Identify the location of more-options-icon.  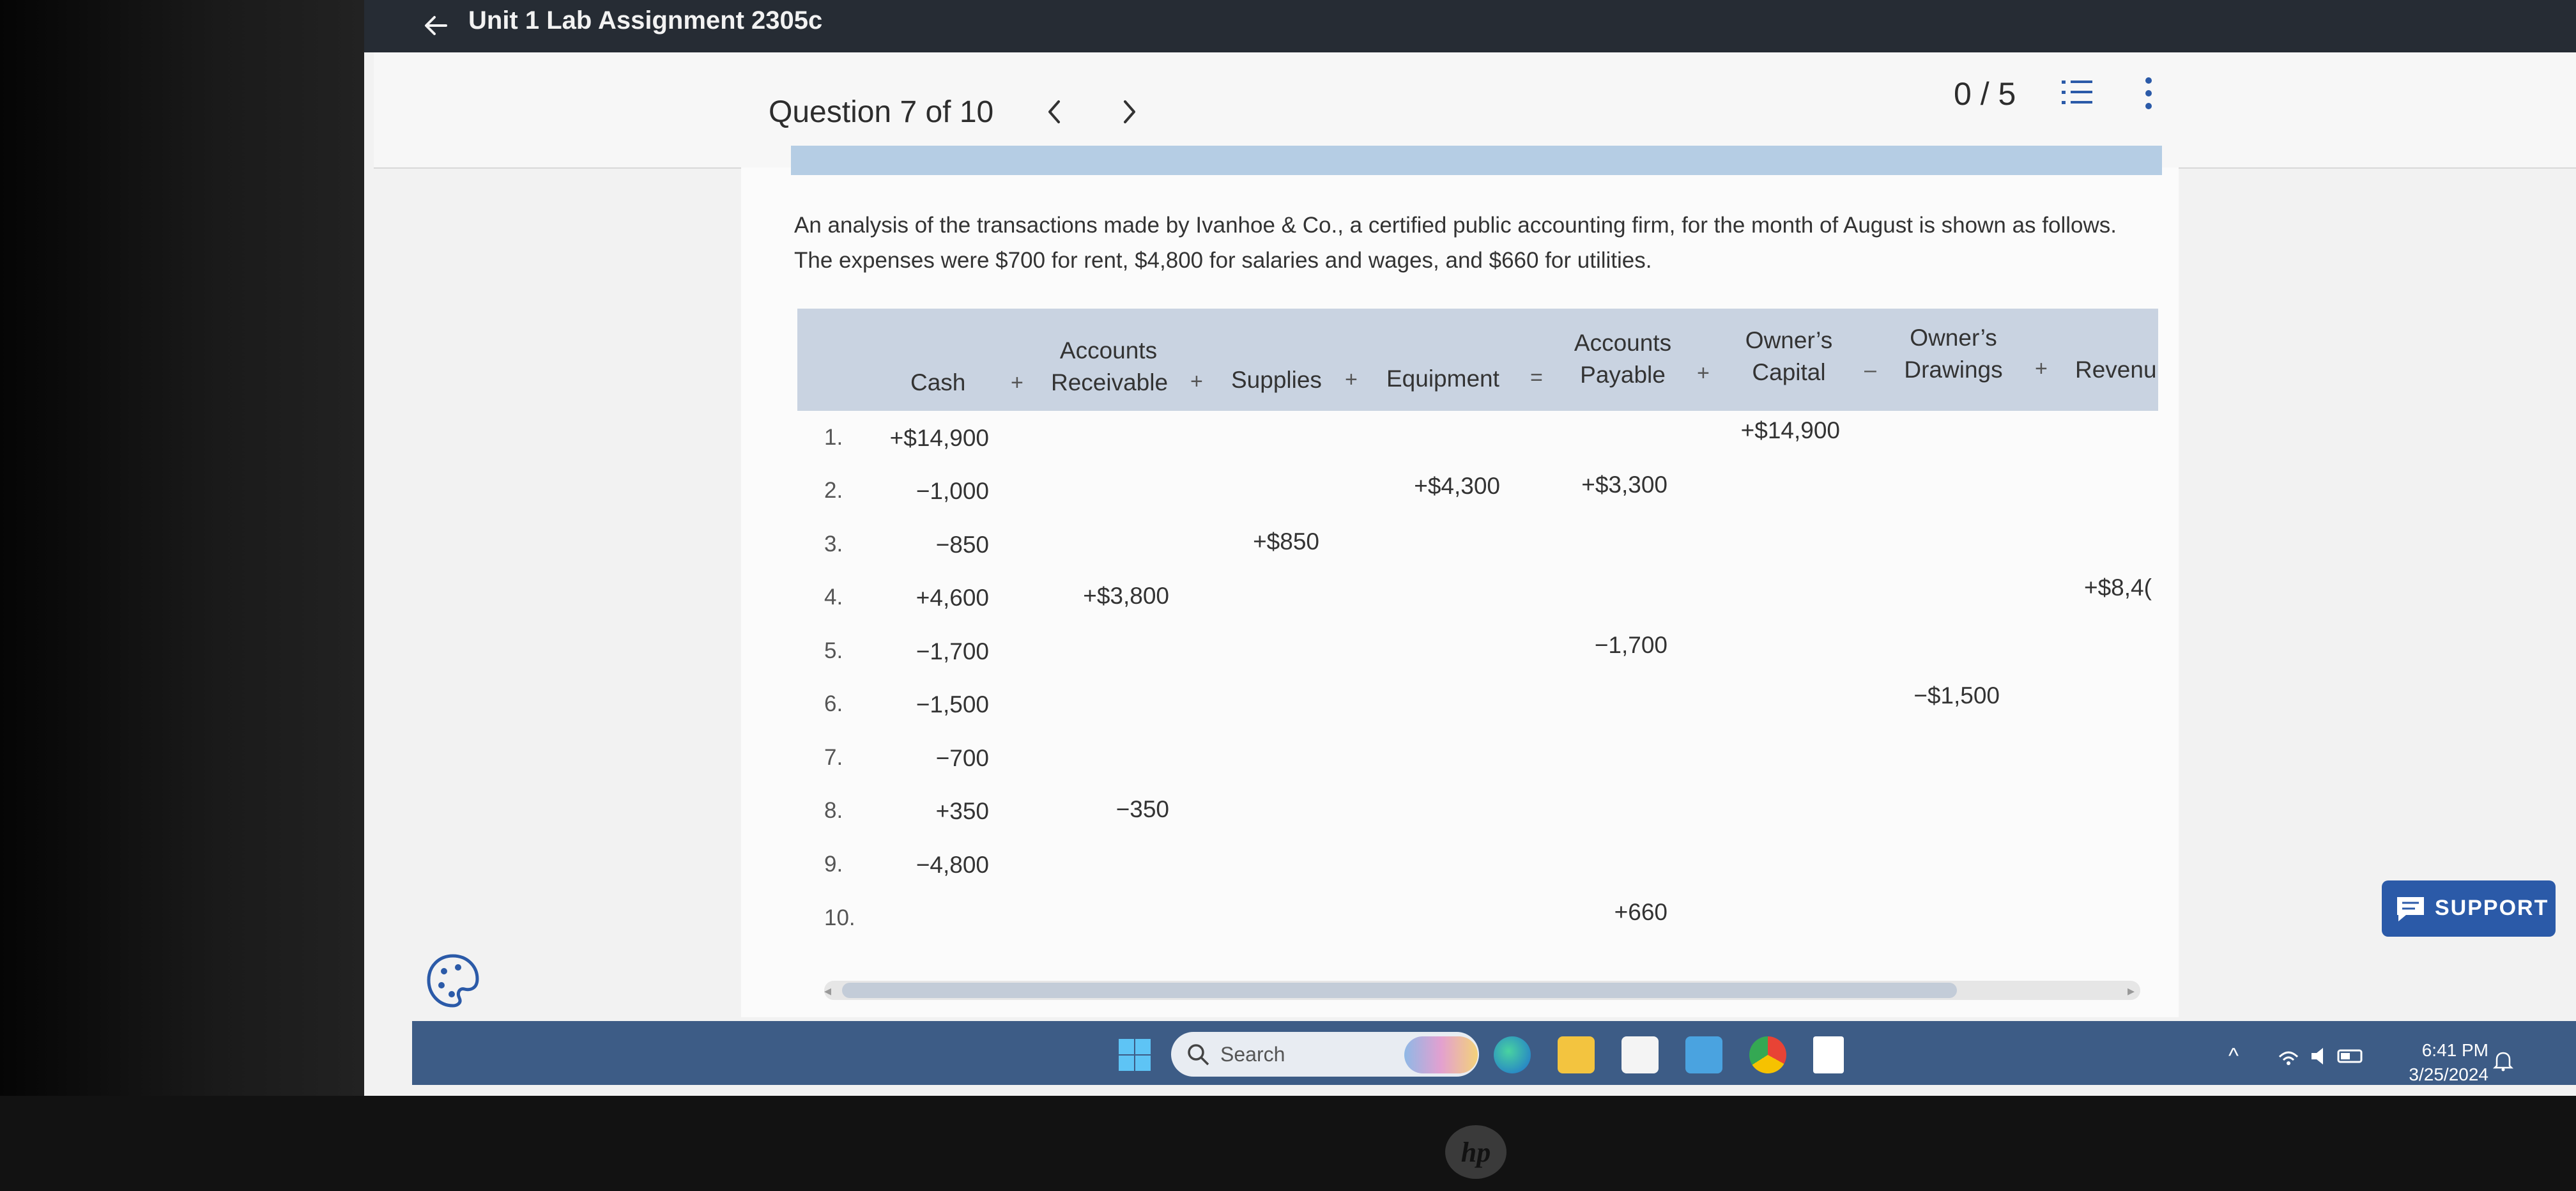
(2148, 93).